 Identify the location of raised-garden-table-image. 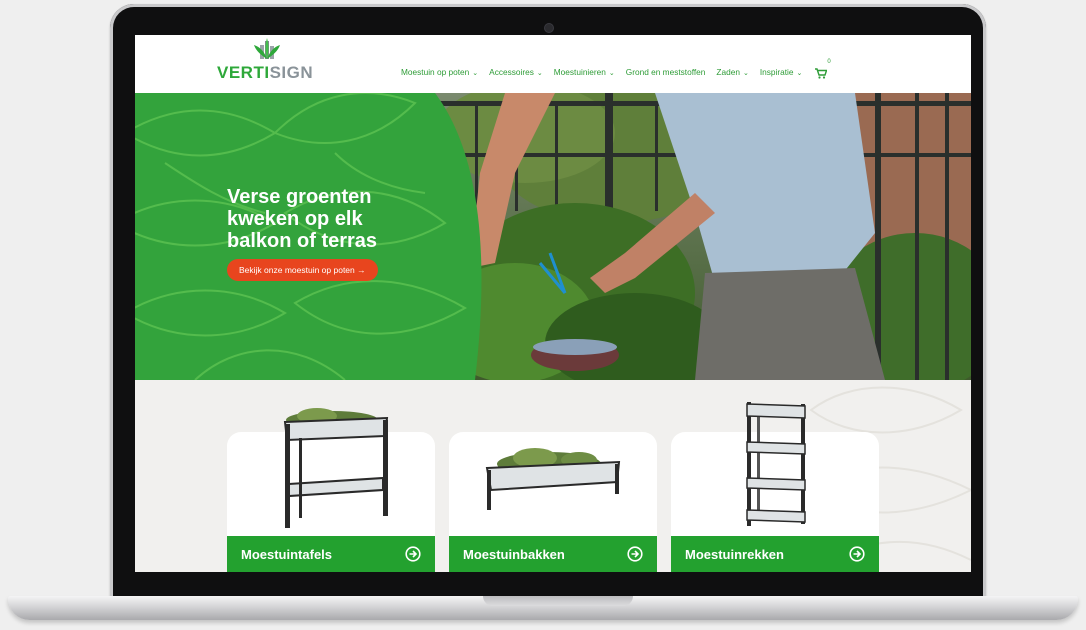
(336, 468).